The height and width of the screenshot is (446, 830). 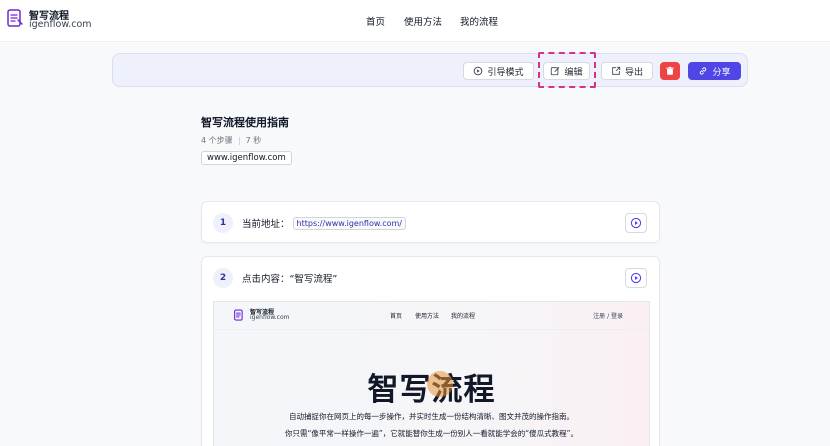 I want to click on flow-toolbar: 引导模式 编辑 导出 分享, so click(x=430, y=70).